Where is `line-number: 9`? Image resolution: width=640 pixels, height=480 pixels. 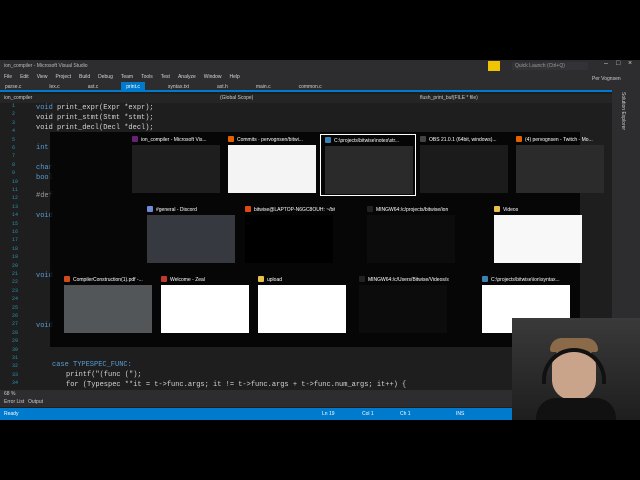 line-number: 9 is located at coordinates (14, 173).